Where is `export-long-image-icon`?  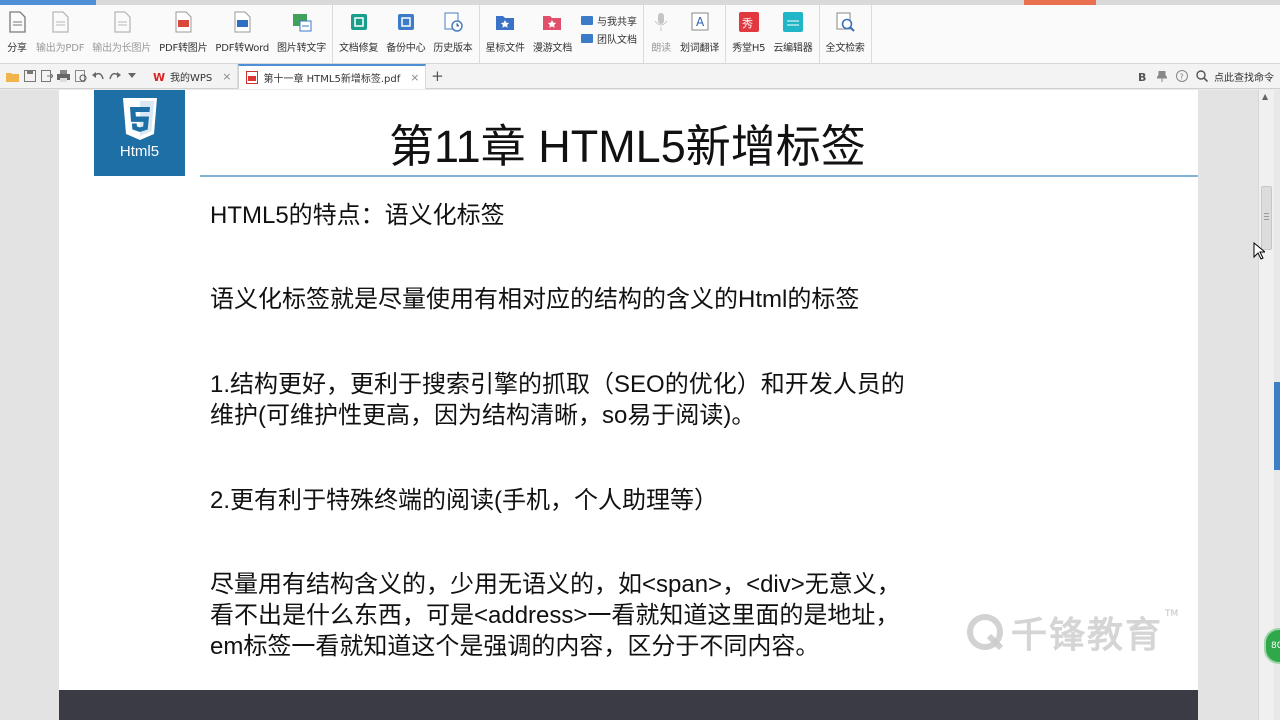
export-long-image-icon is located at coordinates (122, 22).